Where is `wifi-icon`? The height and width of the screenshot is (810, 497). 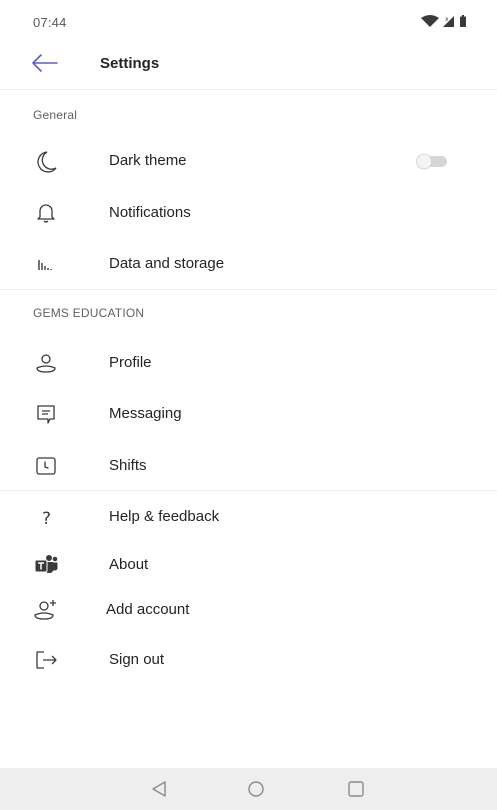
wifi-icon is located at coordinates (430, 21).